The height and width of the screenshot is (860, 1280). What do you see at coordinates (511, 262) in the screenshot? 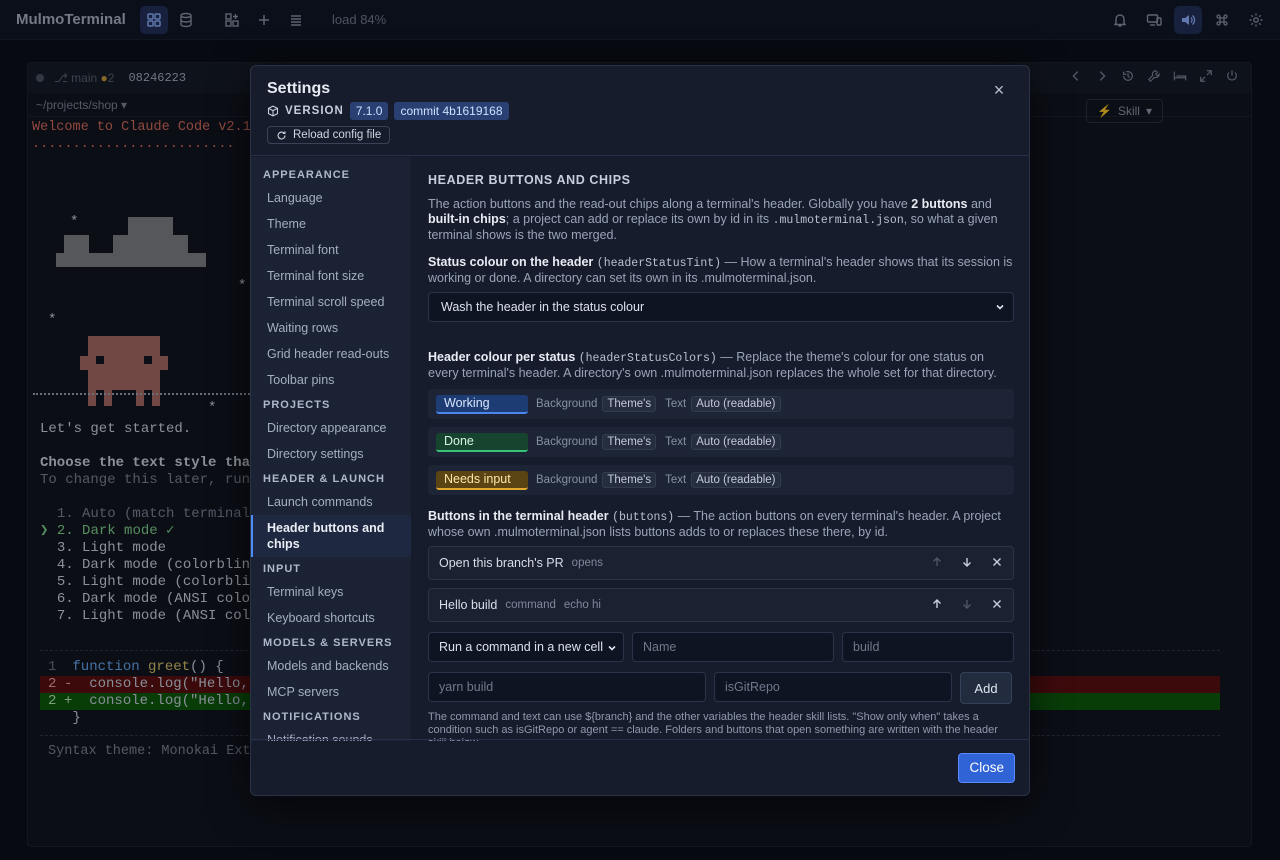
I see `tint-label: Status colour on the header` at bounding box center [511, 262].